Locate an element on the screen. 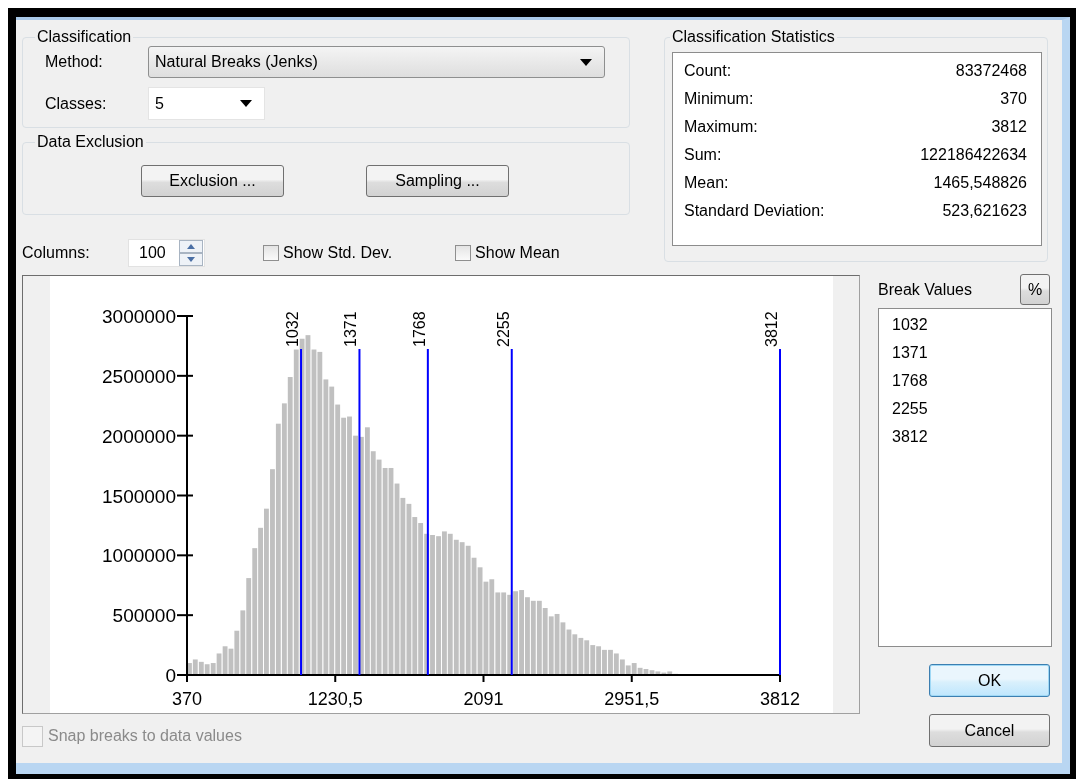 This screenshot has height=779, width=1076. stat-label: Minimum: is located at coordinates (719, 99).